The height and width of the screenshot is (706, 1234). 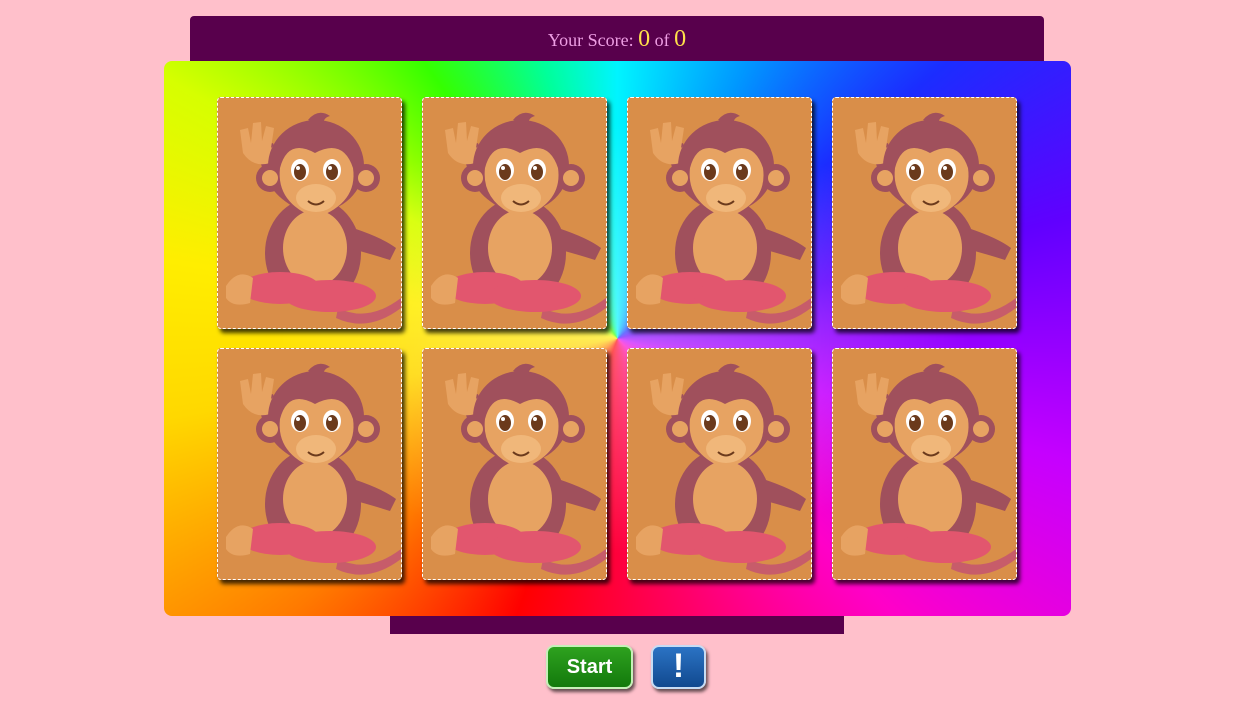 What do you see at coordinates (678, 667) in the screenshot?
I see `info-button: !` at bounding box center [678, 667].